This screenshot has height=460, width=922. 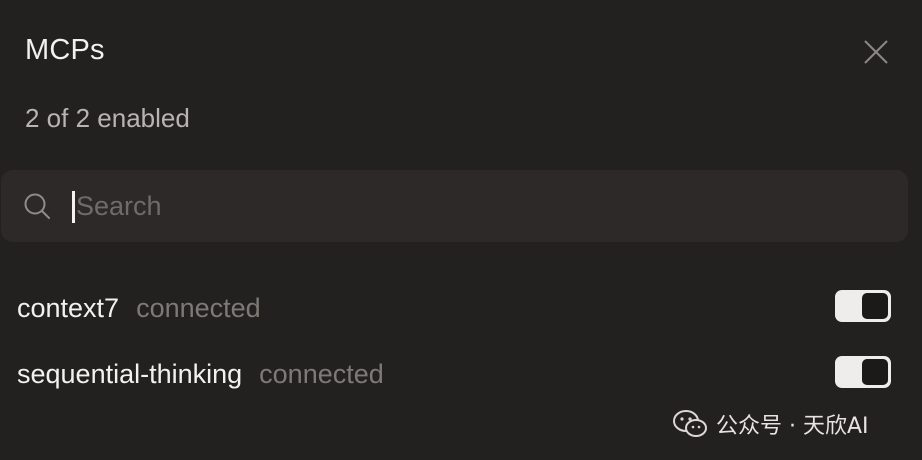 What do you see at coordinates (792, 426) in the screenshot?
I see `watermark-text: 公众号 · 天欣AI` at bounding box center [792, 426].